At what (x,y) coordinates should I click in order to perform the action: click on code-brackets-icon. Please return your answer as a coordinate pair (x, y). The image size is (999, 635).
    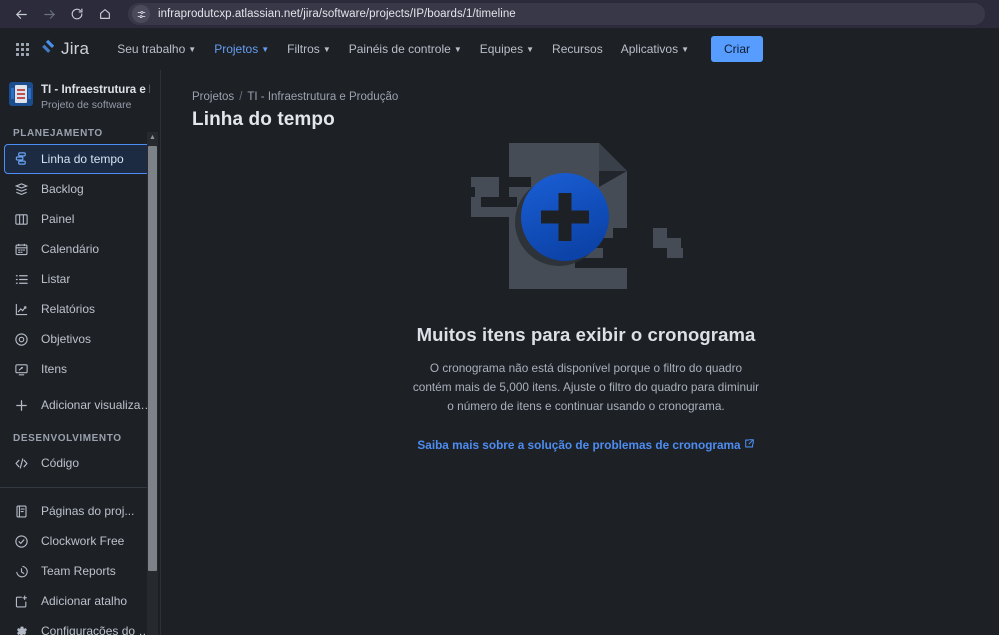
    Looking at the image, I should click on (21, 463).